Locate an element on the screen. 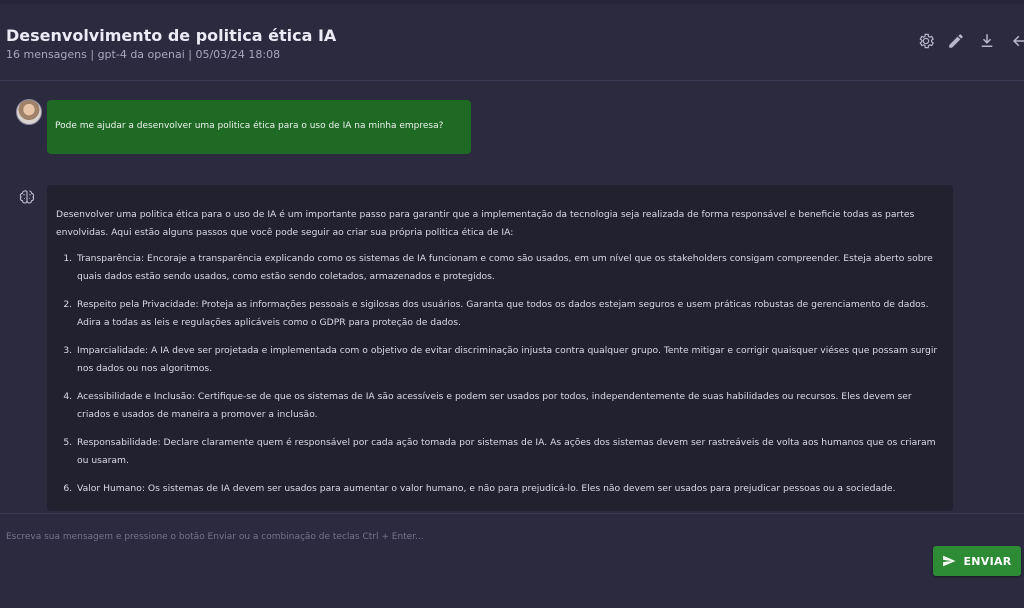 The width and height of the screenshot is (1024, 608). pencil-icon is located at coordinates (956, 41).